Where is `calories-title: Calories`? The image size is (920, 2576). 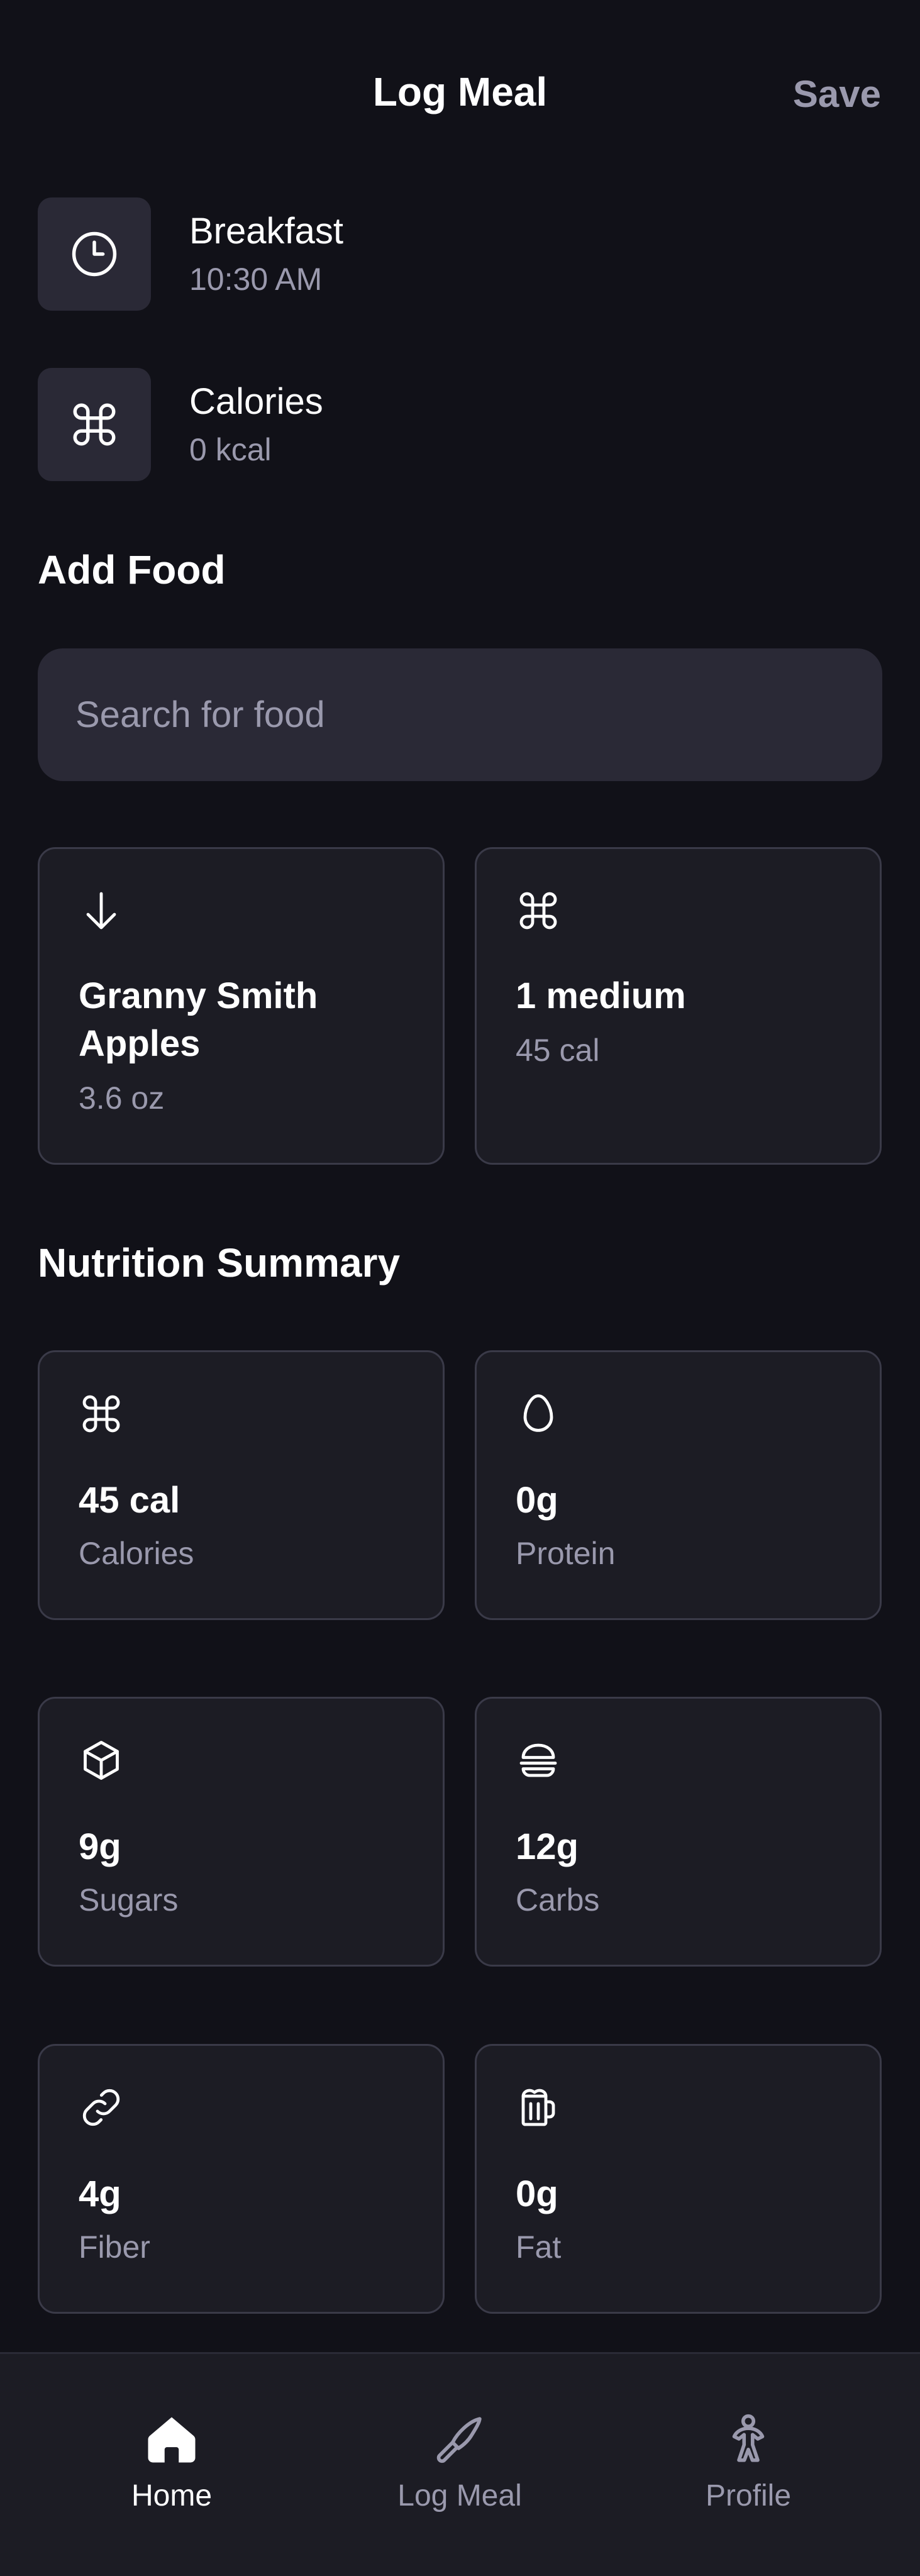 calories-title: Calories is located at coordinates (256, 401).